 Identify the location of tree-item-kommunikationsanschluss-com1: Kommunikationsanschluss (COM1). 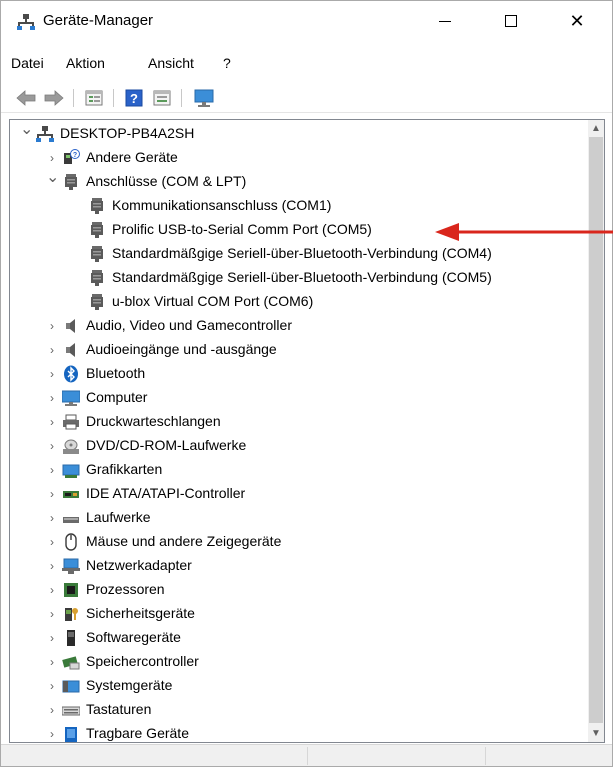
(299, 206).